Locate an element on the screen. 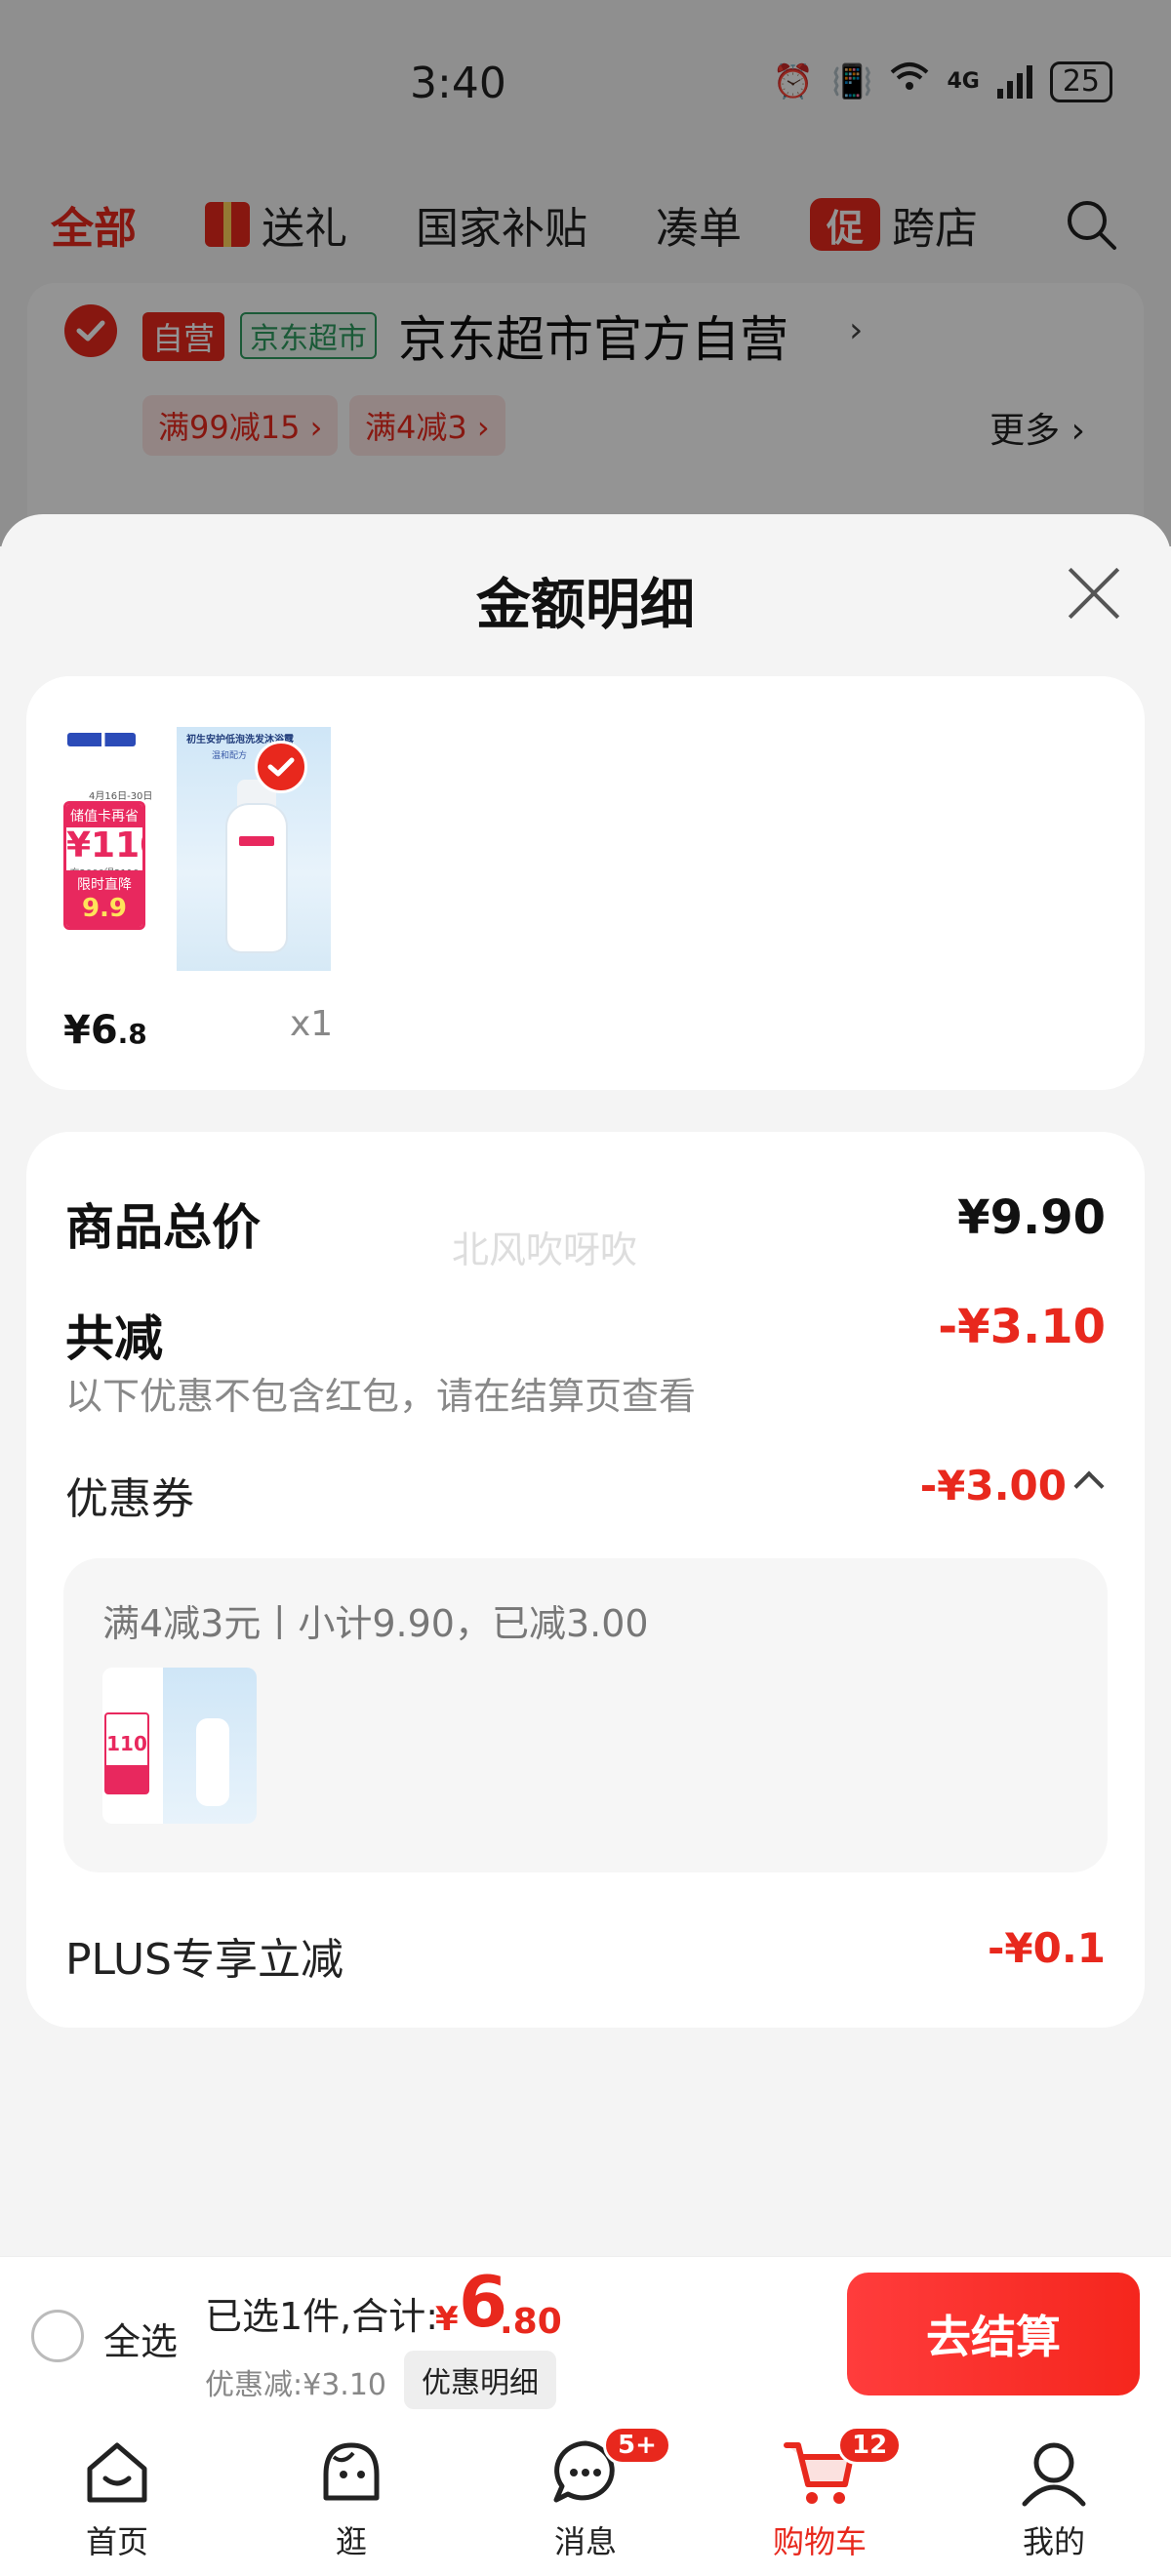  product-image-bottle-panel: 初生安护低泡洗发沐浴露 温和配方 is located at coordinates (254, 849).